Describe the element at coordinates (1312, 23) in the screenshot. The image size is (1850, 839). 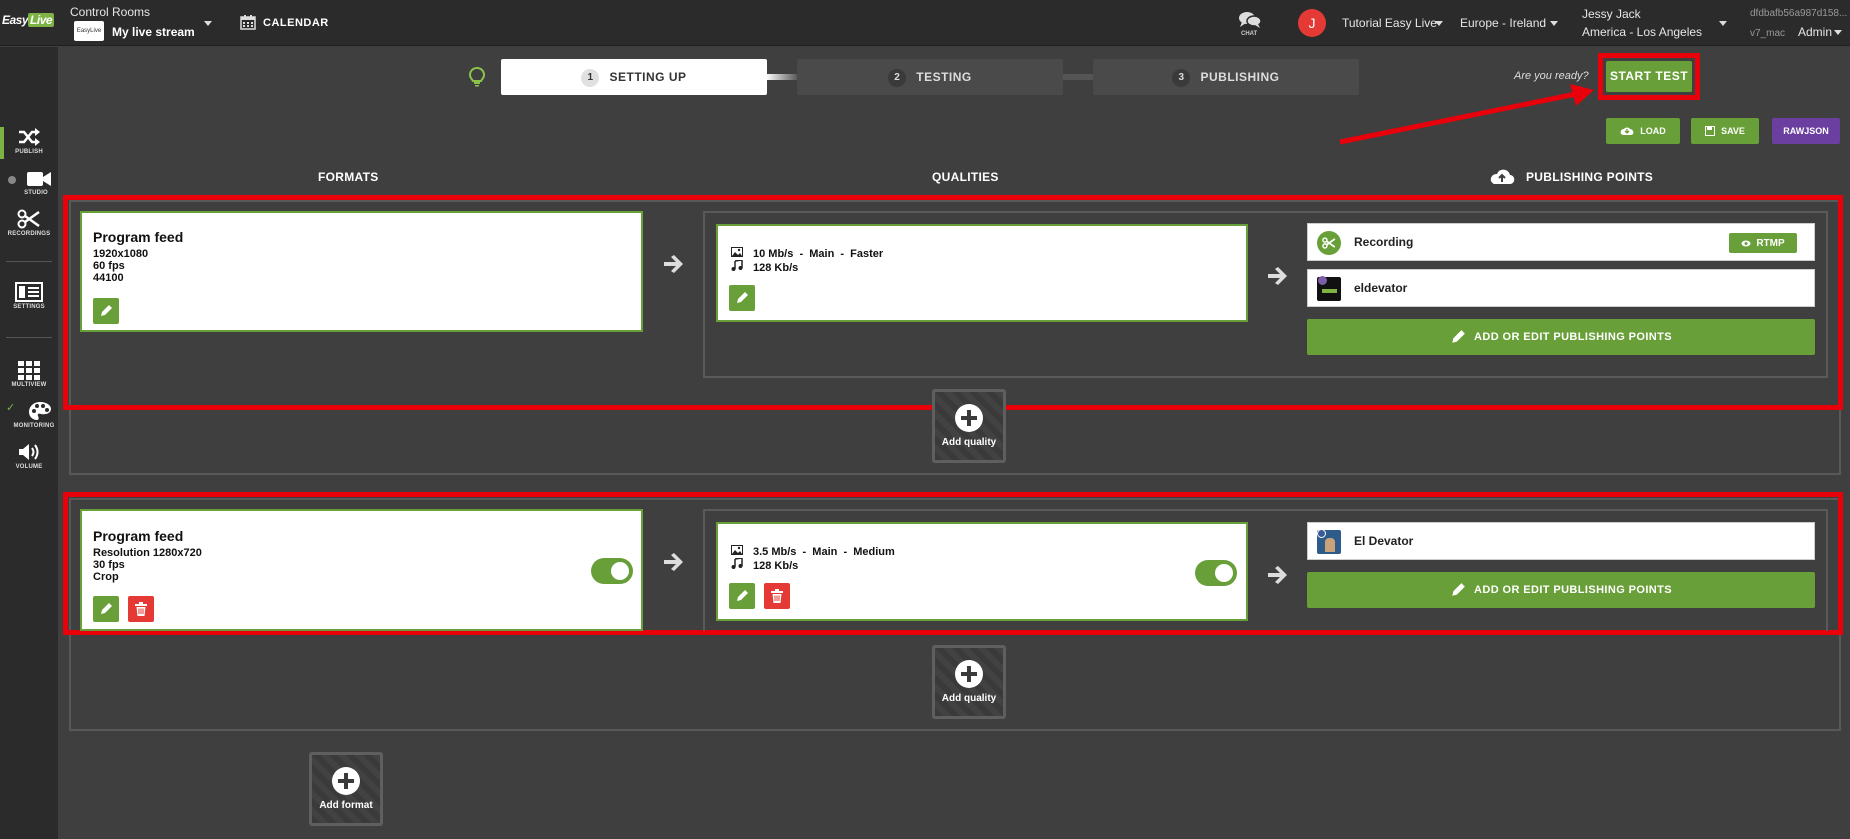
I see `avatar: J` at that location.